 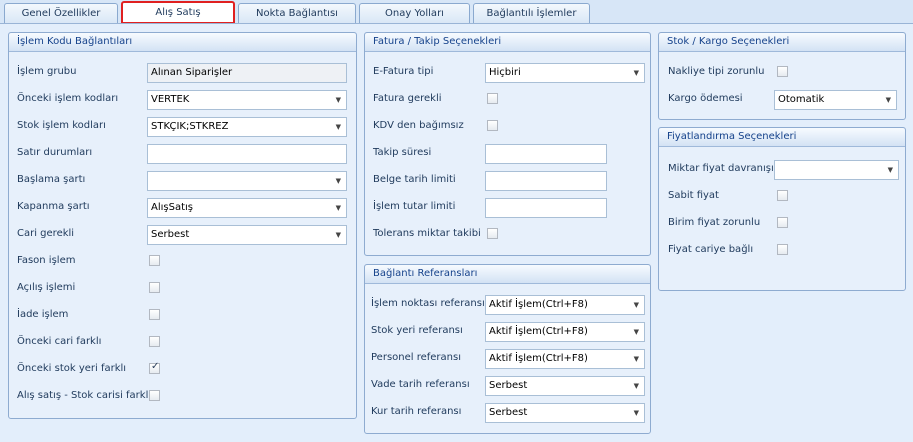 What do you see at coordinates (565, 413) in the screenshot?
I see `kur-tarih-ref-dropdown: Serbest ▼` at bounding box center [565, 413].